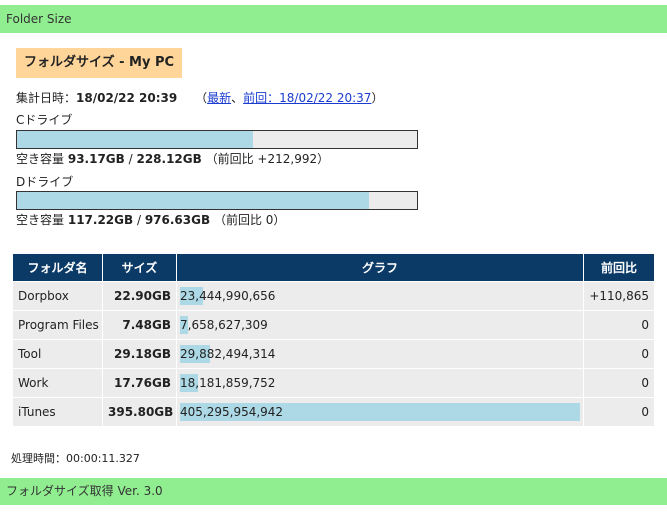 The height and width of the screenshot is (516, 667). What do you see at coordinates (100, 220) in the screenshot?
I see `drive-d-free: 117.22GB` at bounding box center [100, 220].